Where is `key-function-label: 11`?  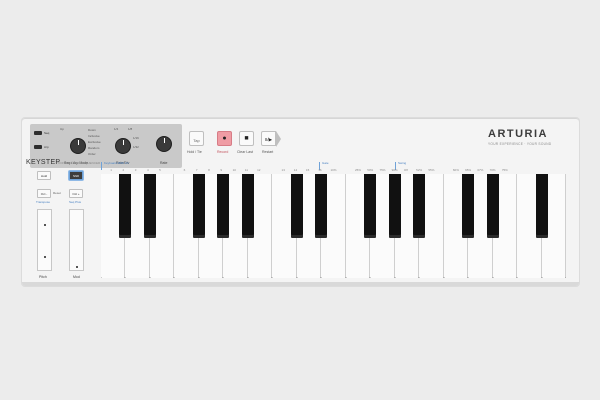
key-function-label: 11 is located at coordinates (246, 170).